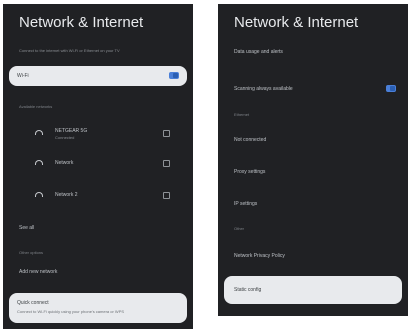  I want to click on network-item: NETGEAR 5G Connected, so click(98, 133).